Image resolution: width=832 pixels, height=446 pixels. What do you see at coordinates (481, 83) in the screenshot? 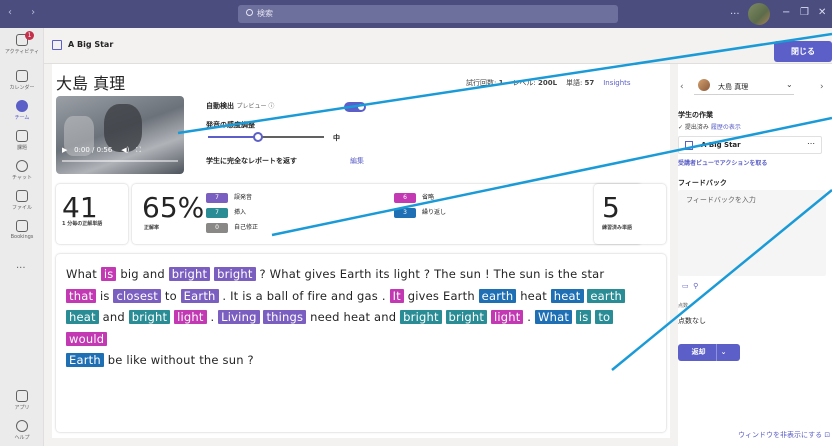
I see `attempts-label: 試行回数:` at bounding box center [481, 83].